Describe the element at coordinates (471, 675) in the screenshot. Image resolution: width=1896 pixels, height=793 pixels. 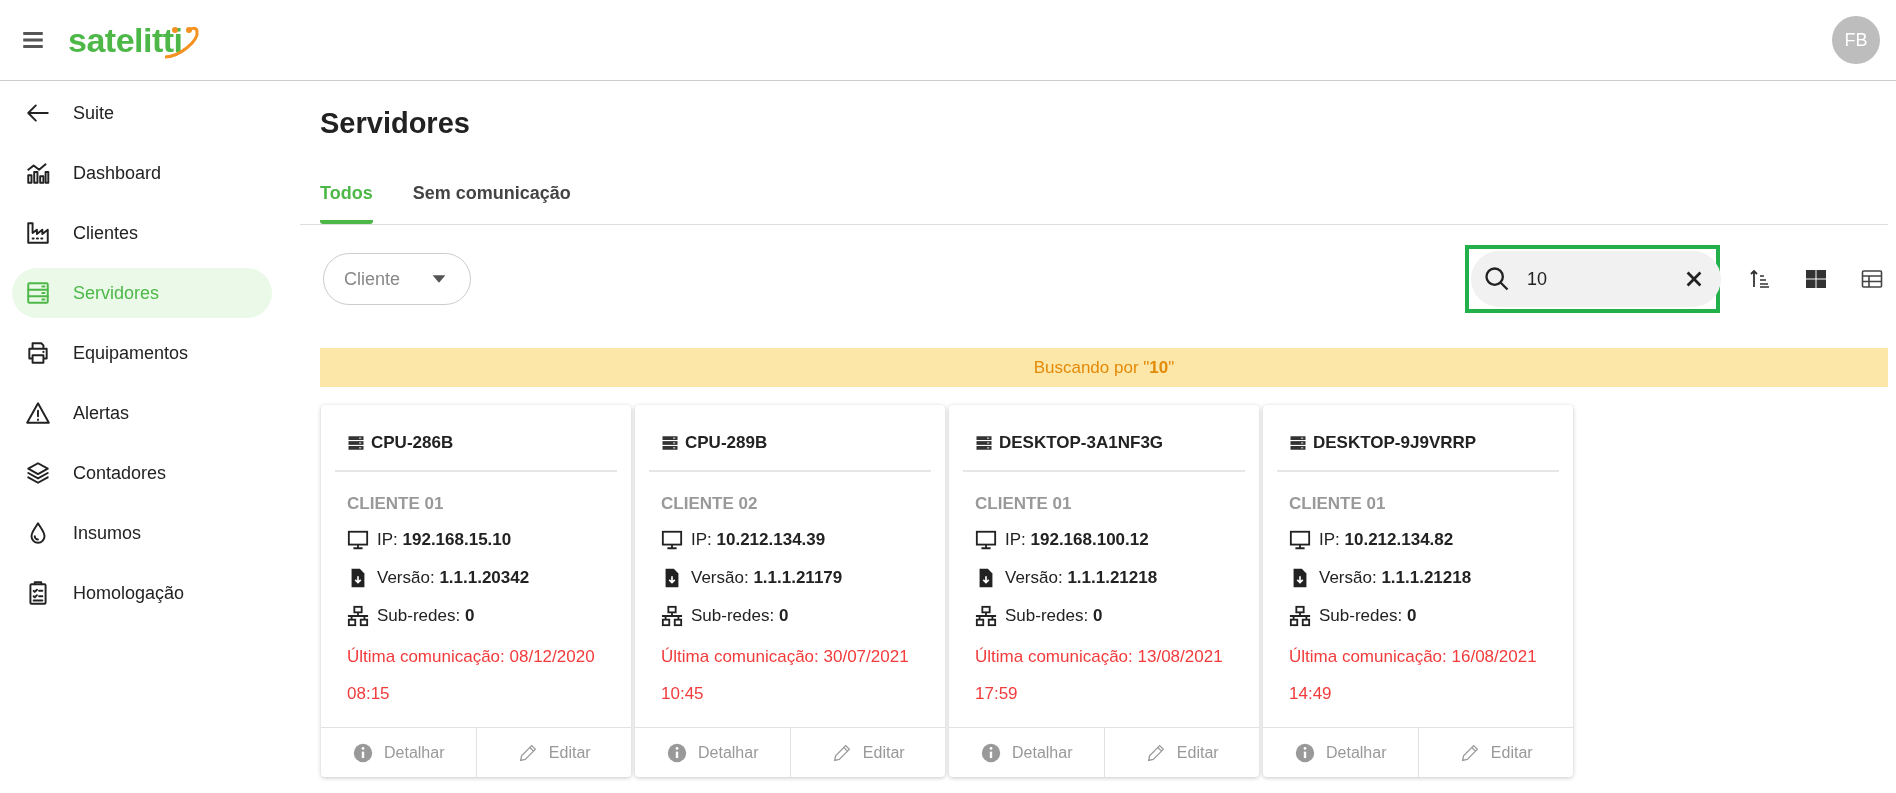
I see `last-communication: Última comunicação: 08/12/2020 08:15` at that location.